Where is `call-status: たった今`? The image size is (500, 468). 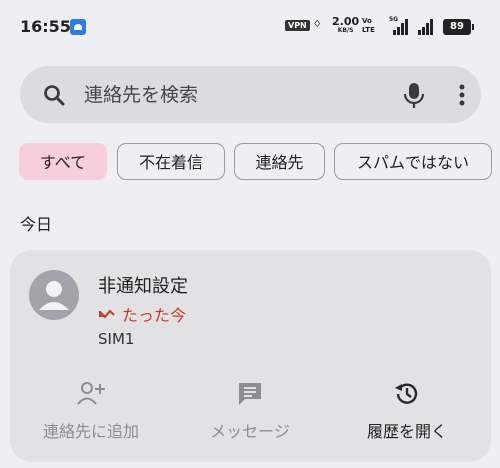 call-status: たった今 is located at coordinates (142, 314).